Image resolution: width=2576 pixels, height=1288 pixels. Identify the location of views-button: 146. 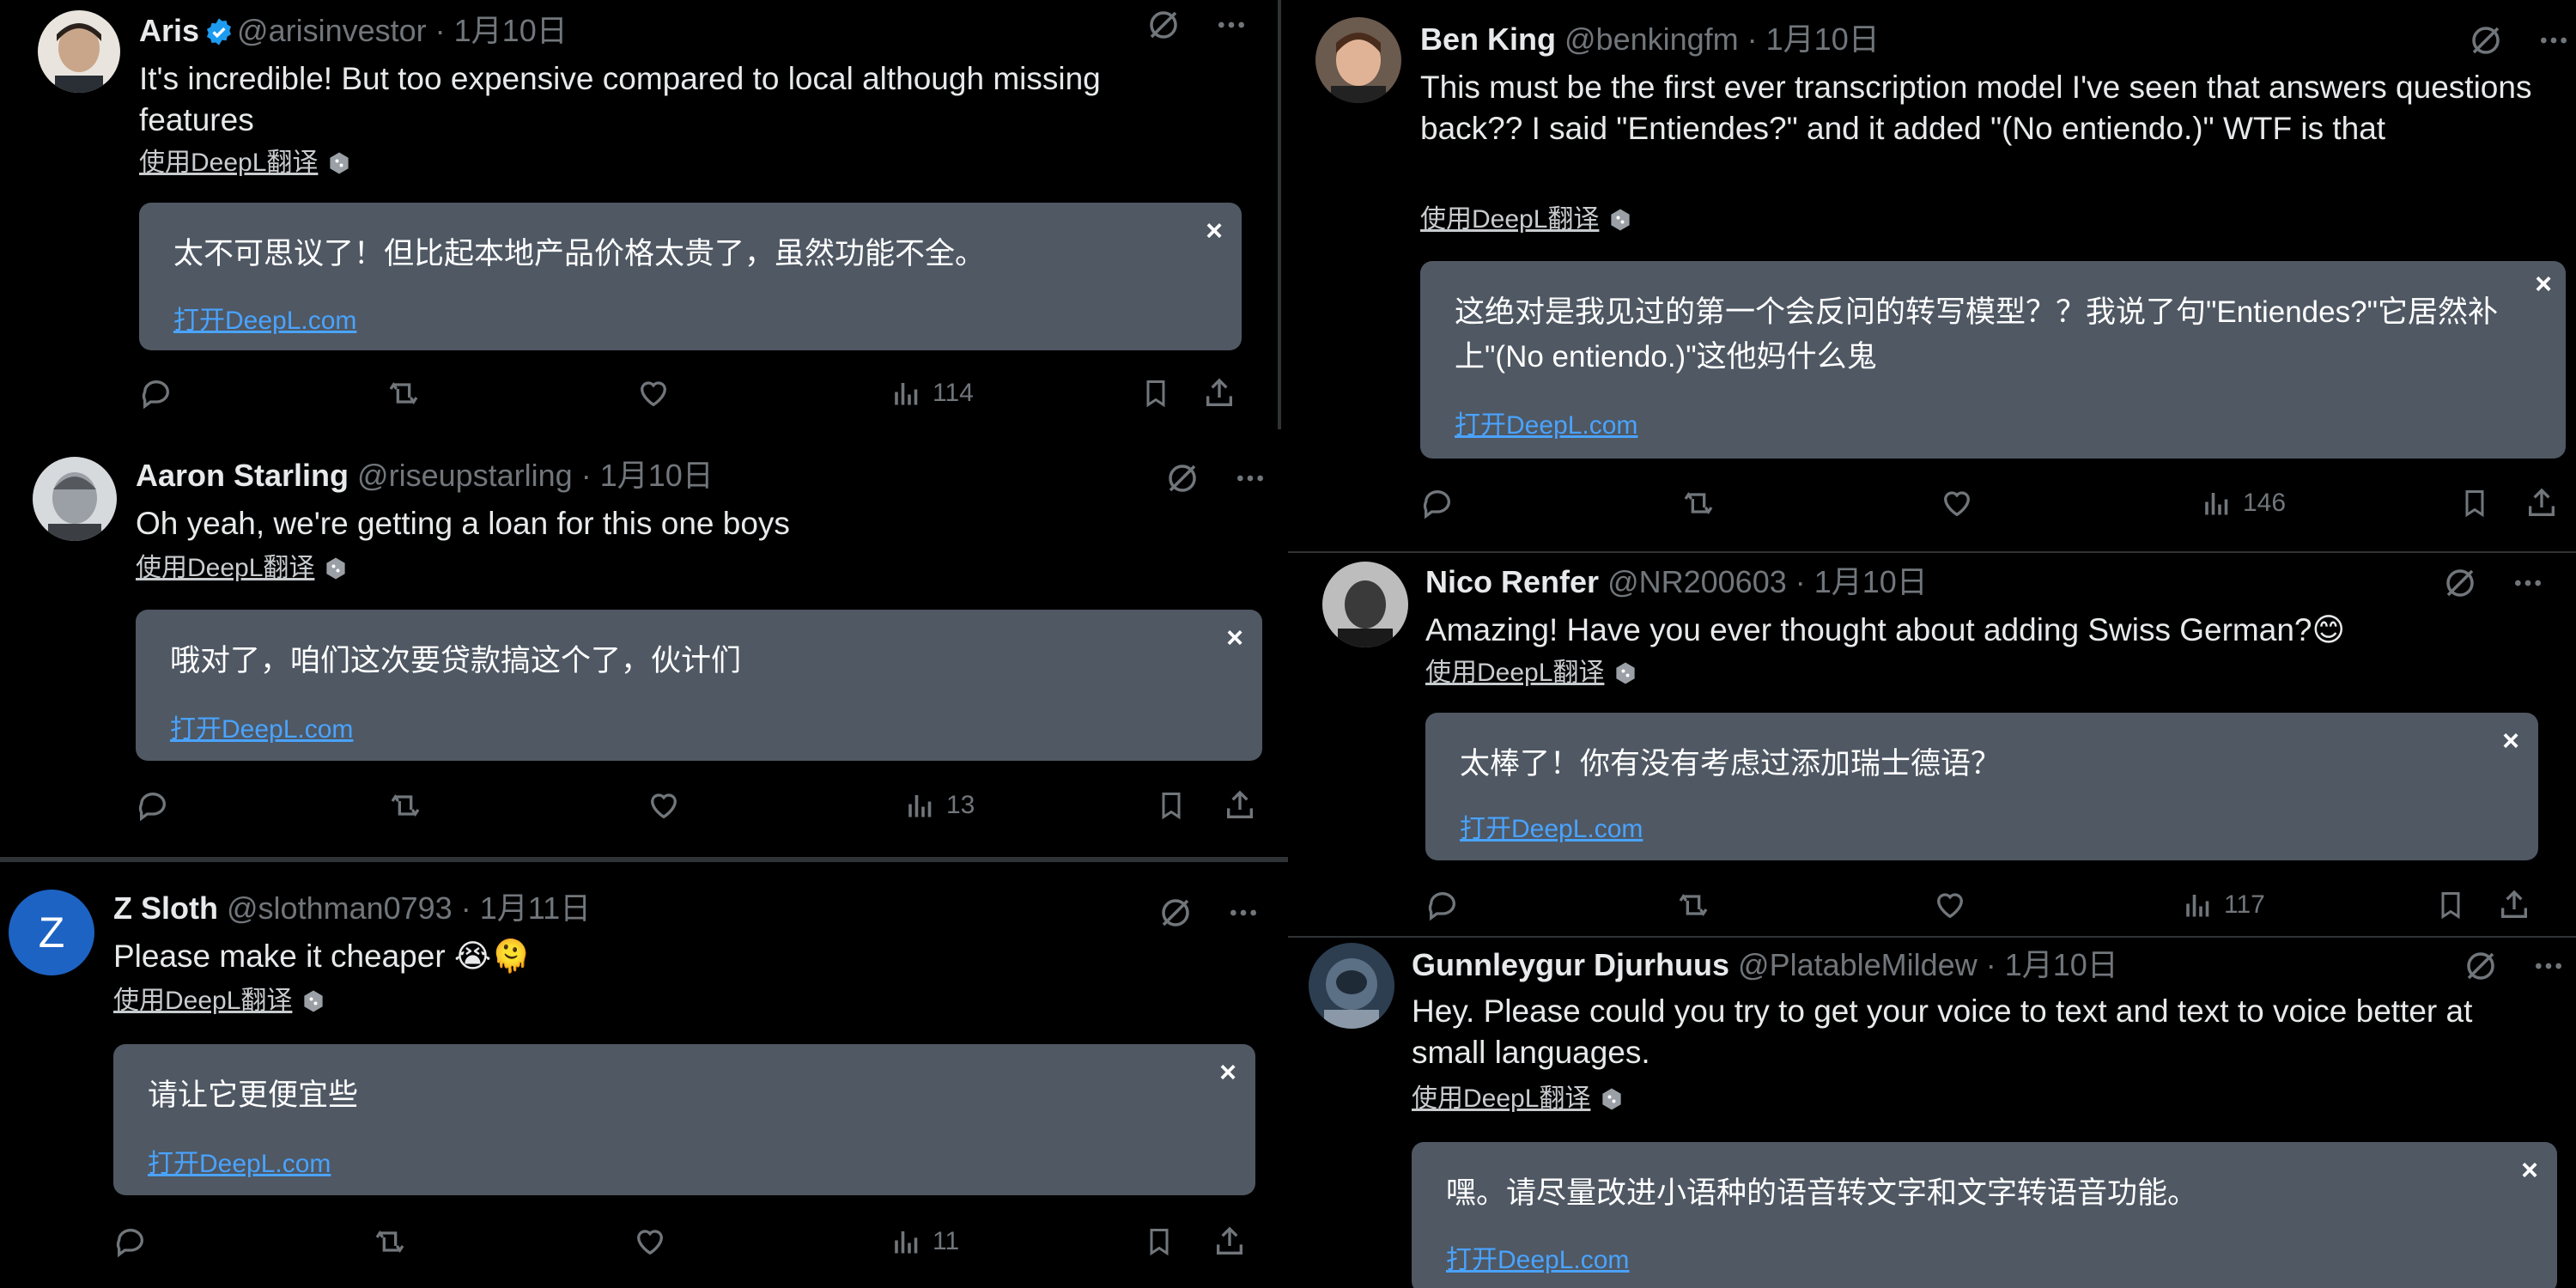
(2244, 503).